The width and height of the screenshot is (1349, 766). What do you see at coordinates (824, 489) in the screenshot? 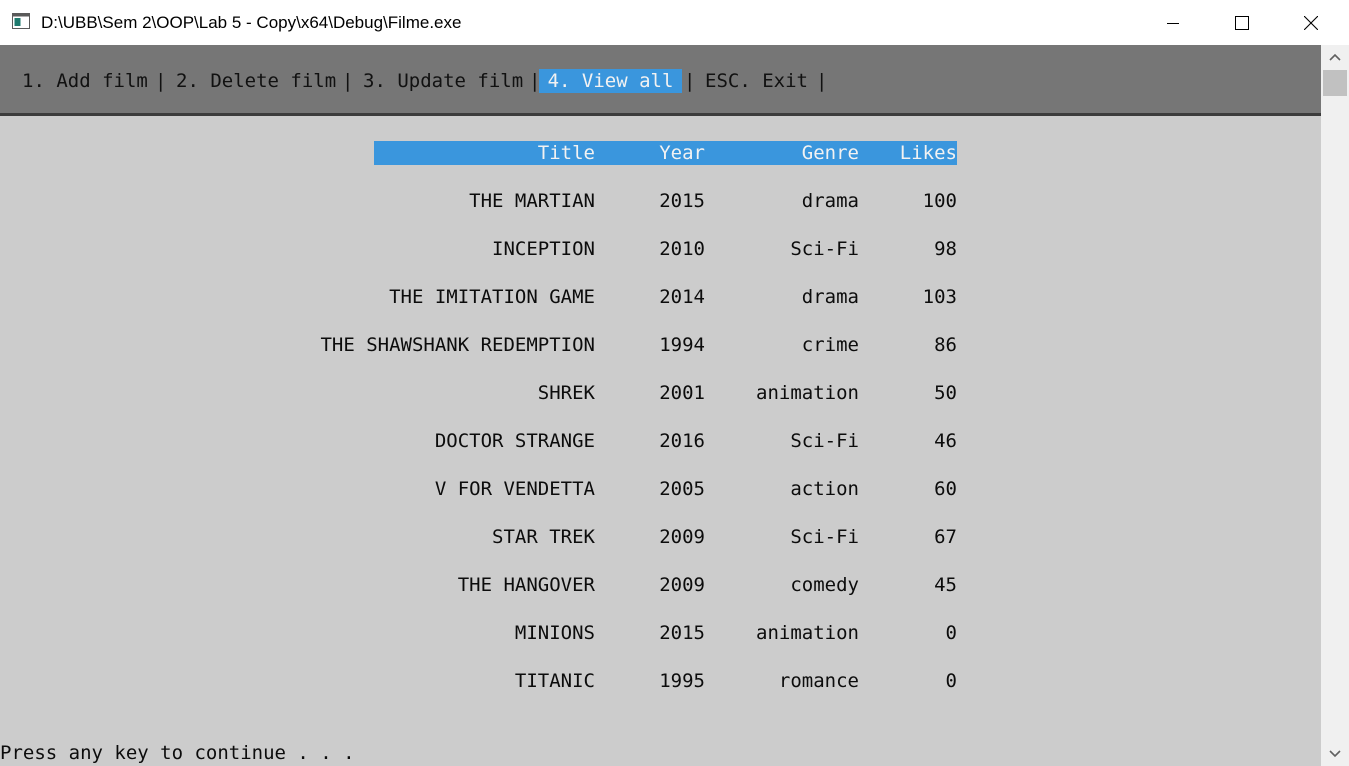
I see `cell-genre: action` at bounding box center [824, 489].